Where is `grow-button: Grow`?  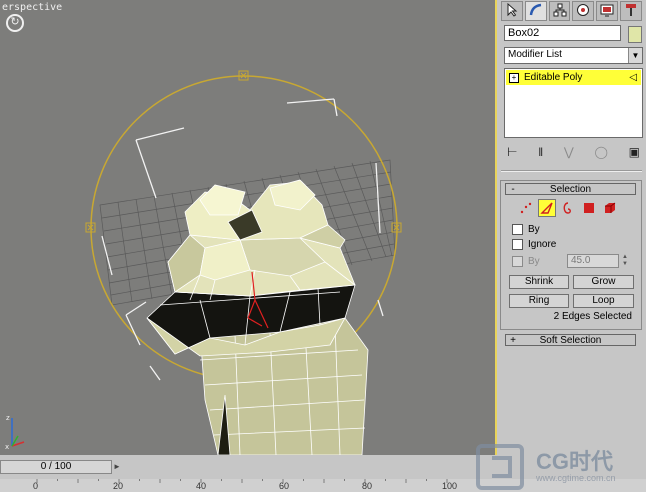
grow-button: Grow is located at coordinates (603, 282).